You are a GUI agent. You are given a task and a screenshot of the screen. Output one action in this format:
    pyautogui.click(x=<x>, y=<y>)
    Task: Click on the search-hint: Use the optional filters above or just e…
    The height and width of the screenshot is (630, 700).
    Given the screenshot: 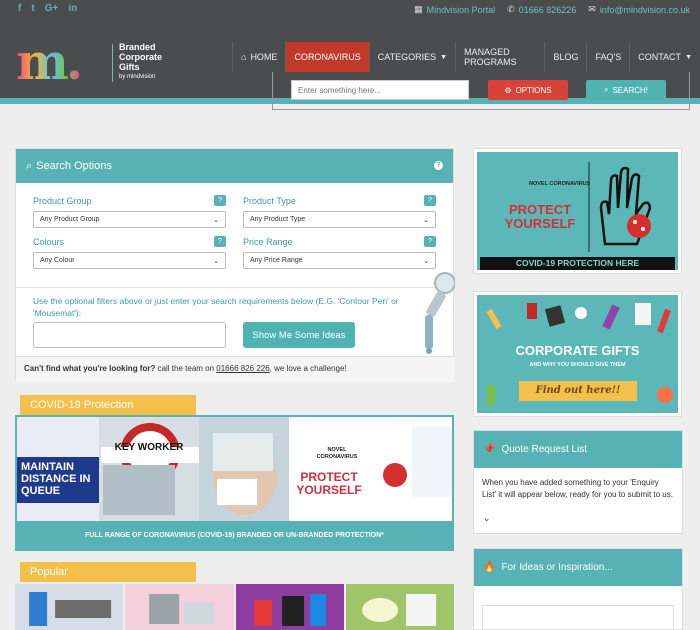 What is the action you would take?
    pyautogui.click(x=216, y=307)
    